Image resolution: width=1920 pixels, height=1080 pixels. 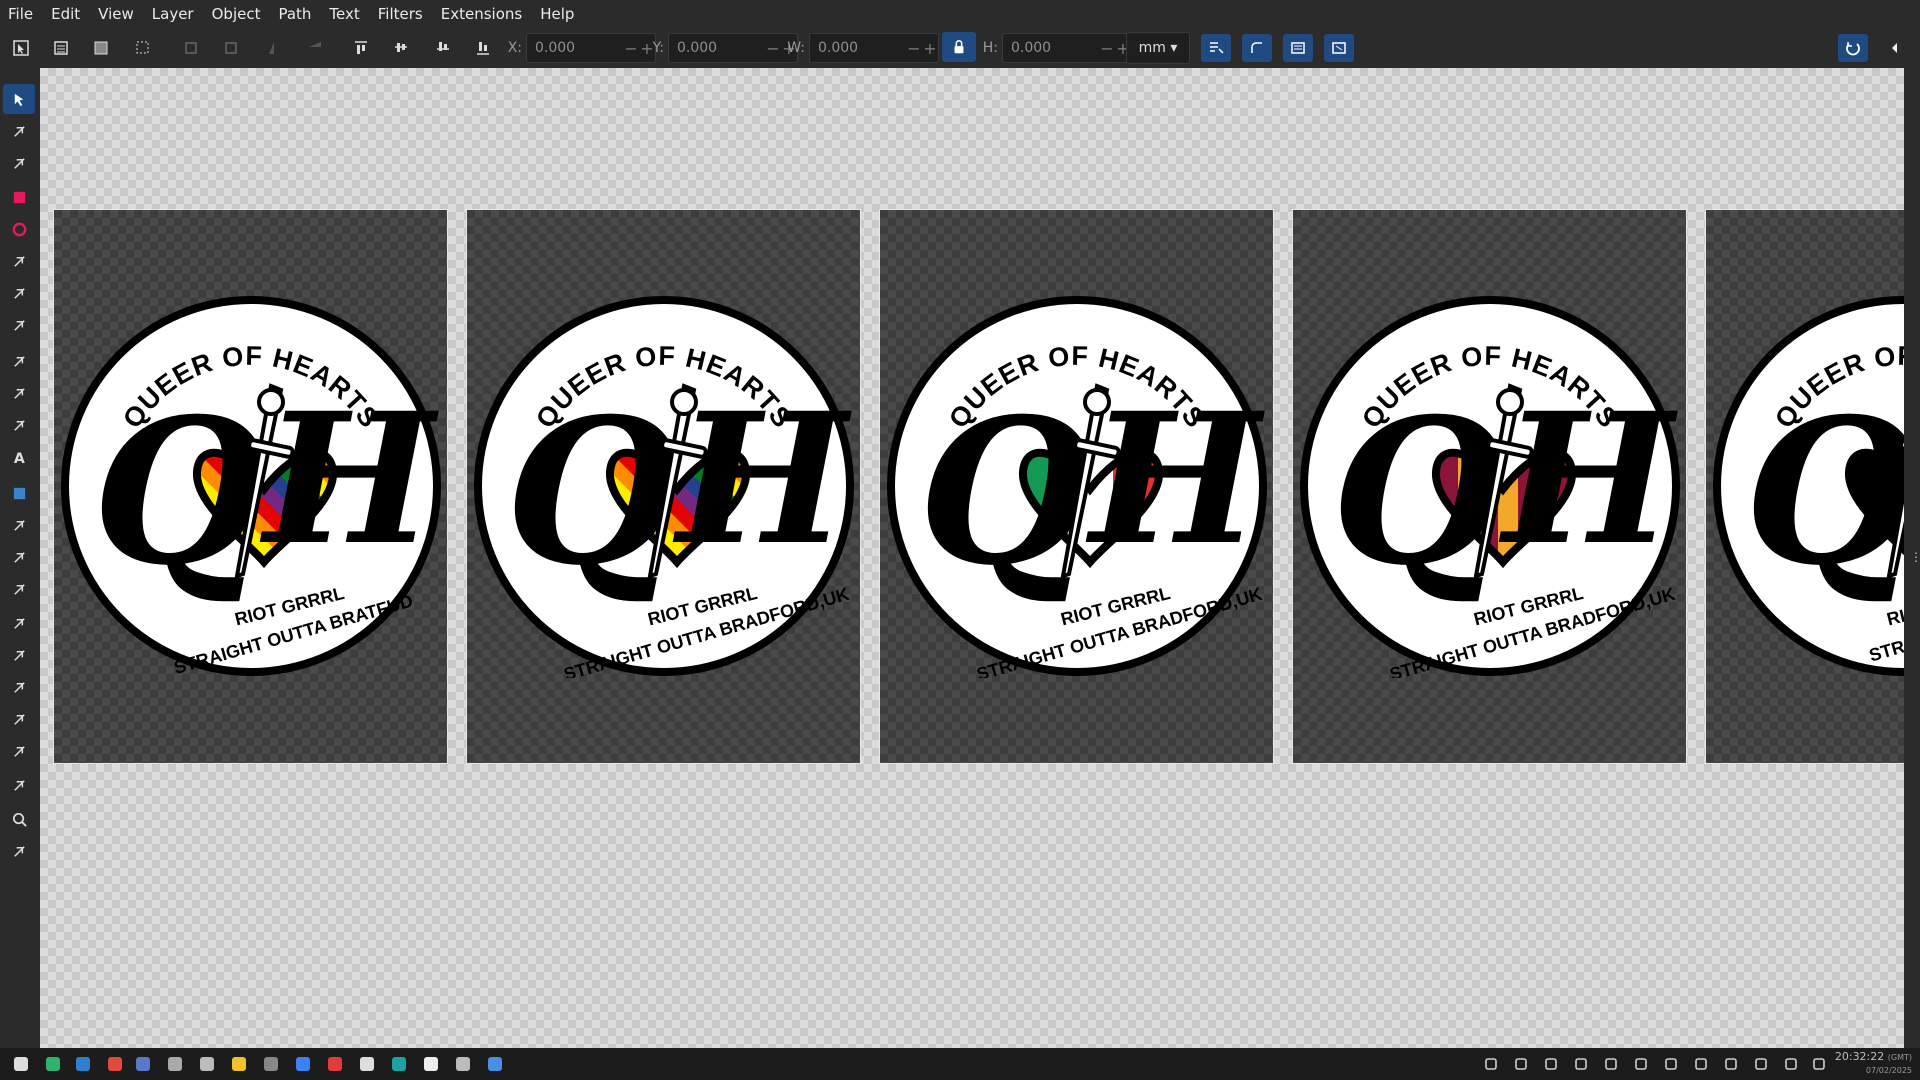 What do you see at coordinates (21, 14) in the screenshot?
I see `menu-file: File` at bounding box center [21, 14].